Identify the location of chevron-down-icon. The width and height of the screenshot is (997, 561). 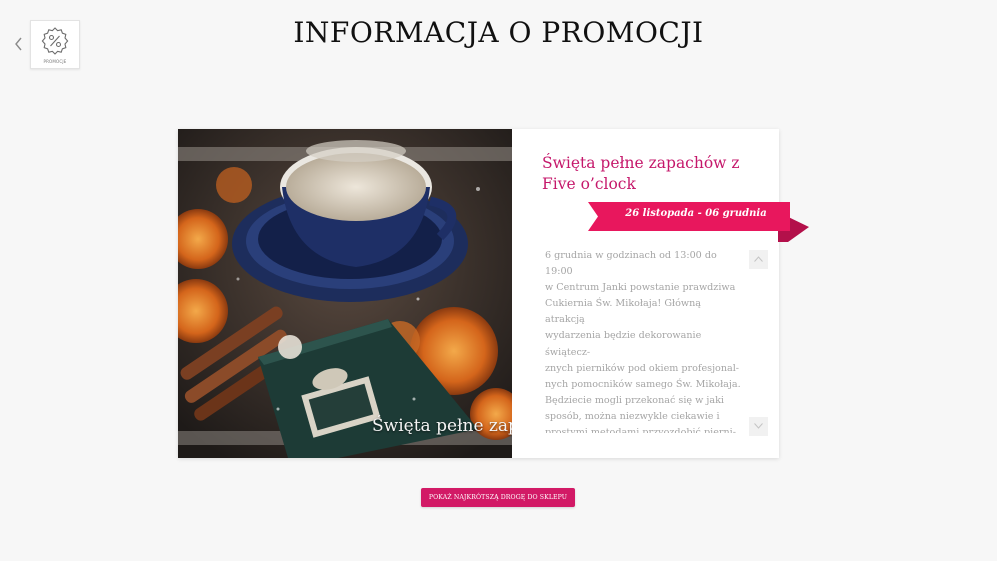
(758, 426).